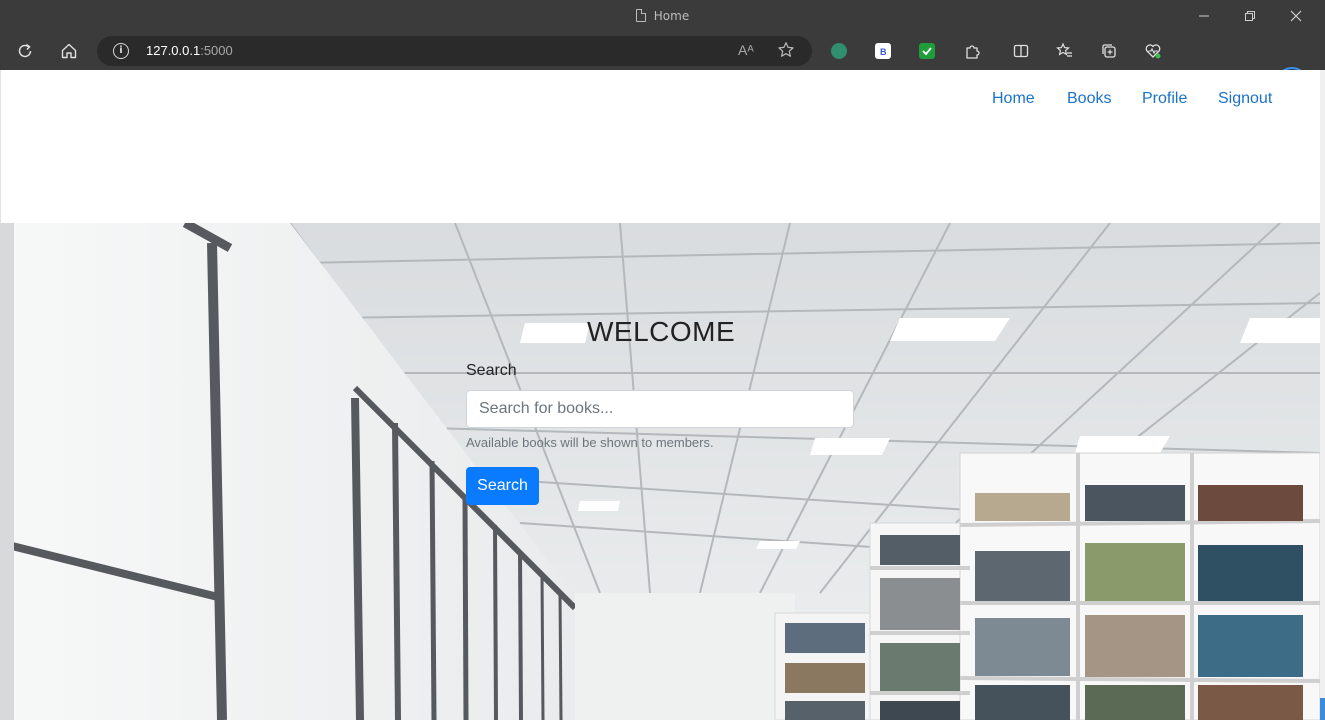  I want to click on close-button, so click(1296, 16).